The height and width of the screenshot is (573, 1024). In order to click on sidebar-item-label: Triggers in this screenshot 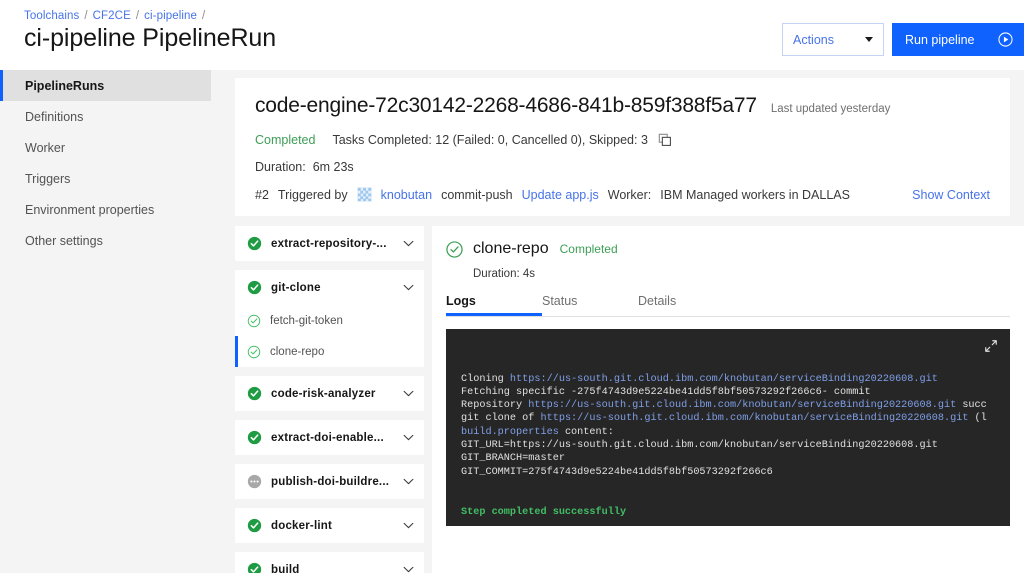, I will do `click(48, 178)`.